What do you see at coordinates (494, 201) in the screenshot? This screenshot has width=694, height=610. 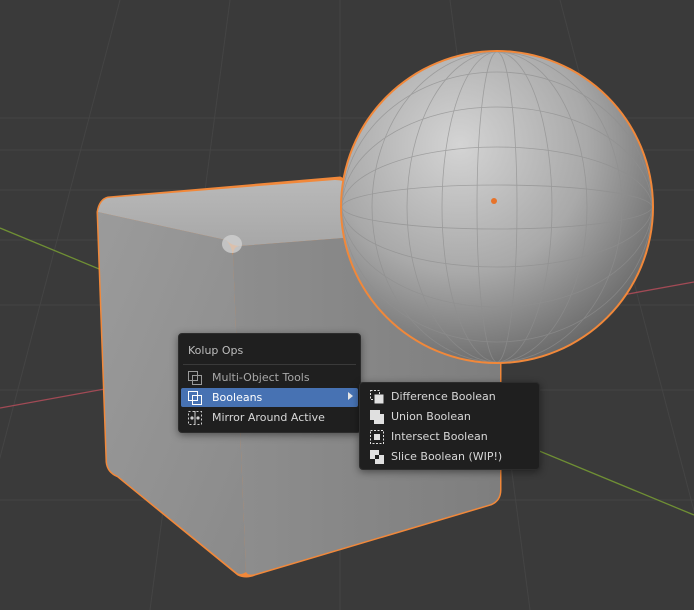 I see `object-origin` at bounding box center [494, 201].